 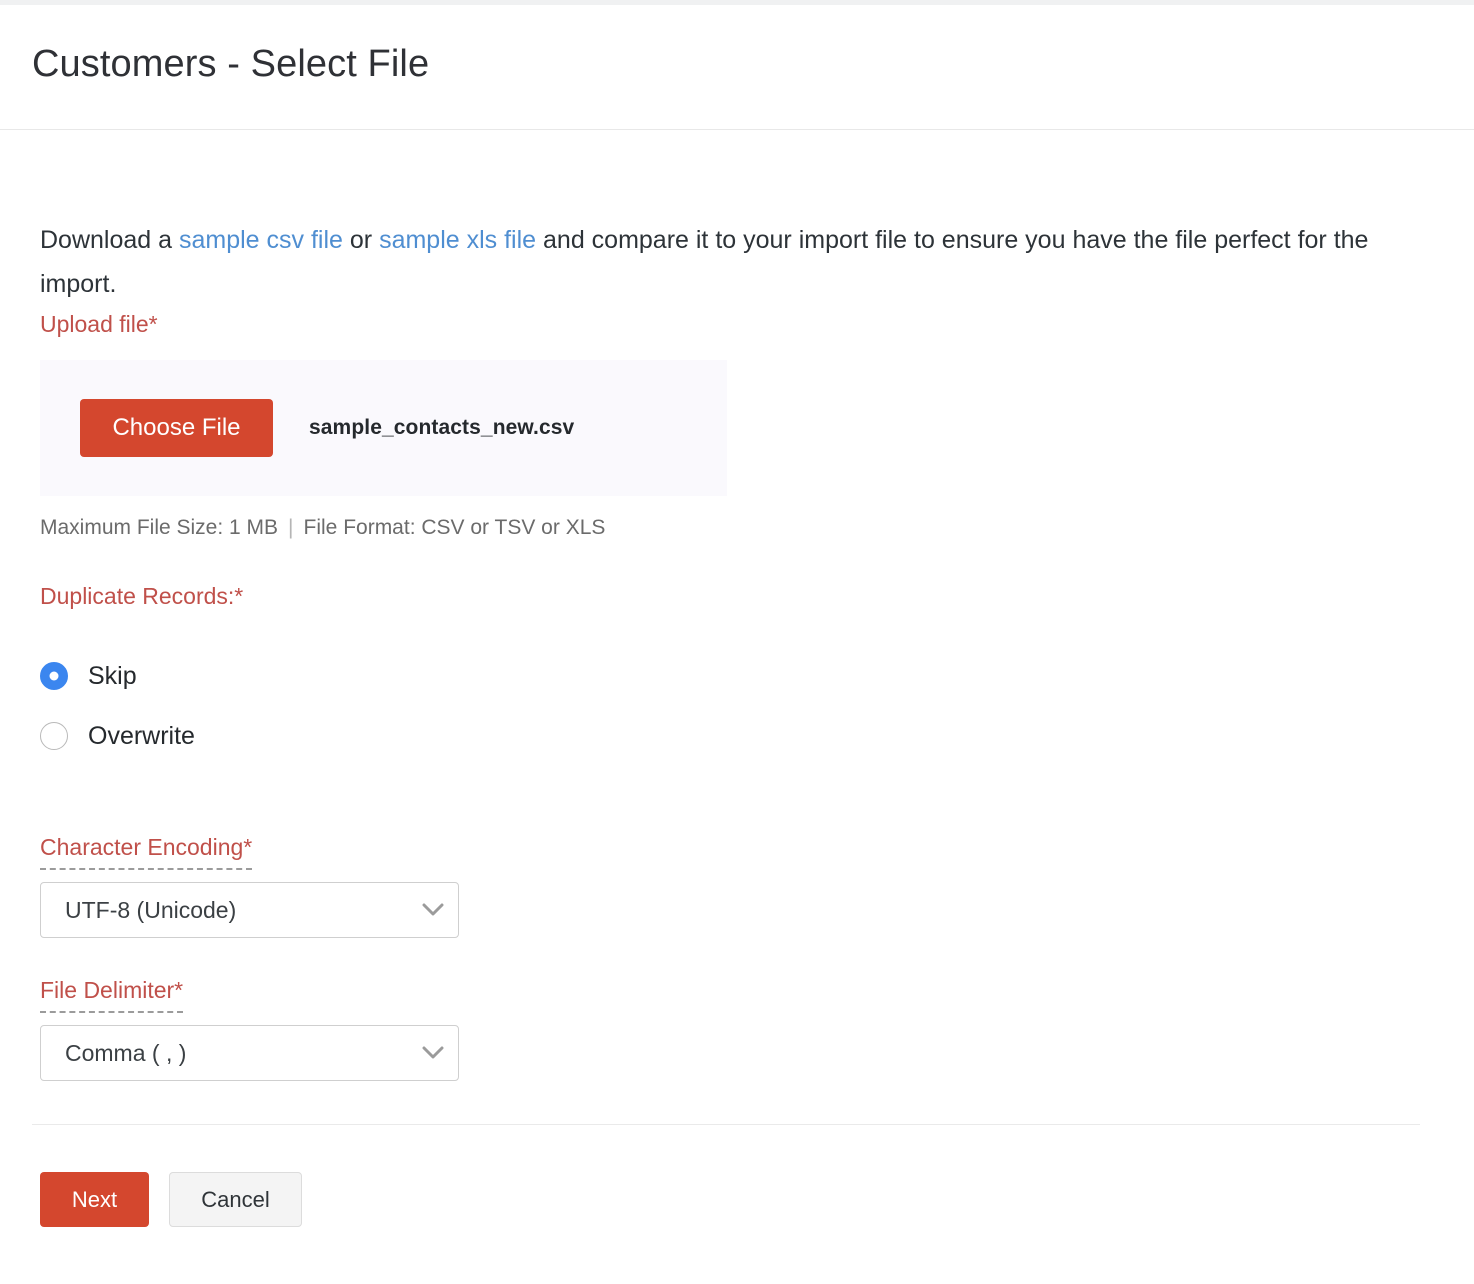 I want to click on duplicate-records-label: Duplicate Records:*, so click(x=142, y=596).